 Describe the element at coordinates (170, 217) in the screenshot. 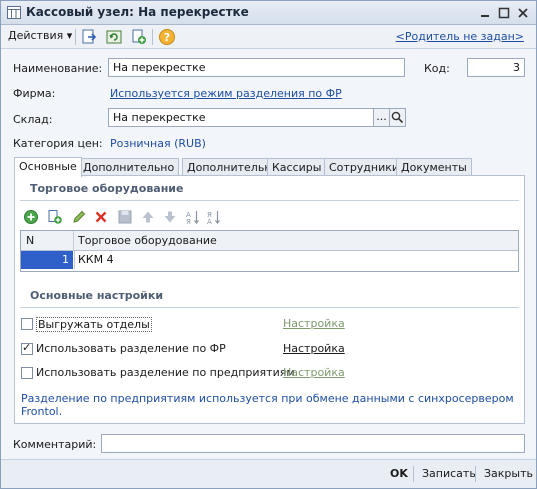

I see `move-down-icon` at that location.